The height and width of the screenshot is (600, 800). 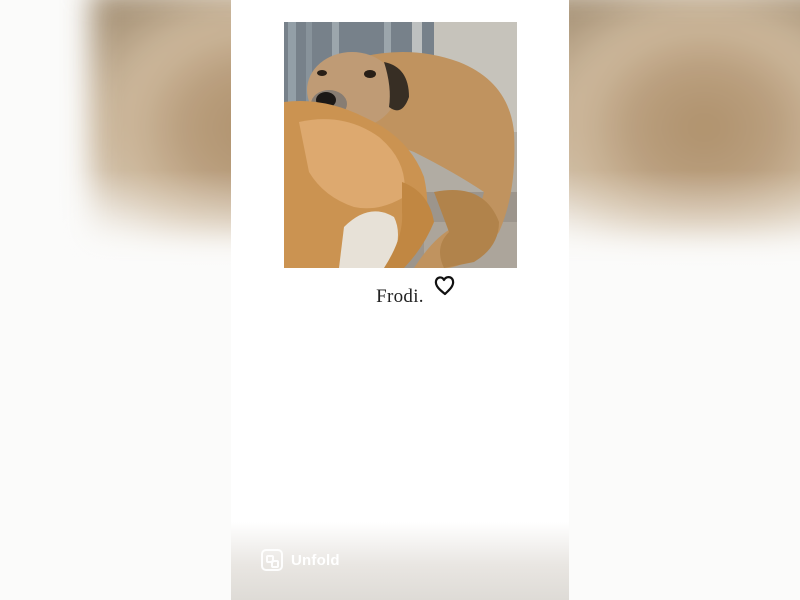 I want to click on dog-photo, so click(x=400, y=145).